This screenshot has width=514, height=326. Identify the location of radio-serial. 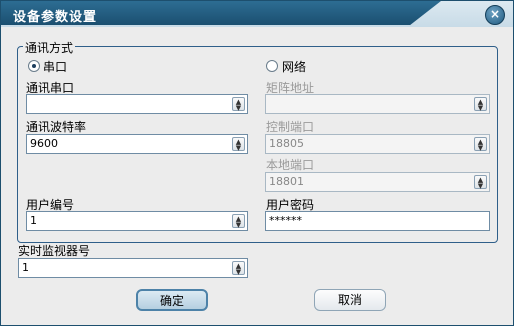
(34, 66).